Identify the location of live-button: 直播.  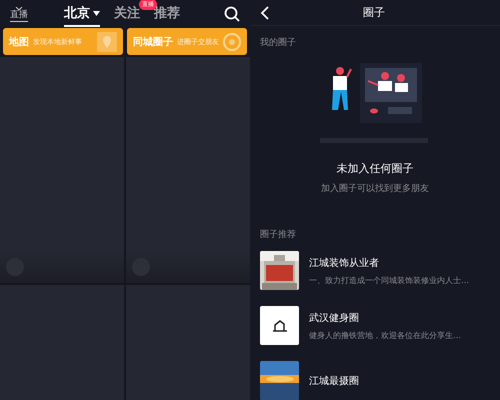
(19, 14).